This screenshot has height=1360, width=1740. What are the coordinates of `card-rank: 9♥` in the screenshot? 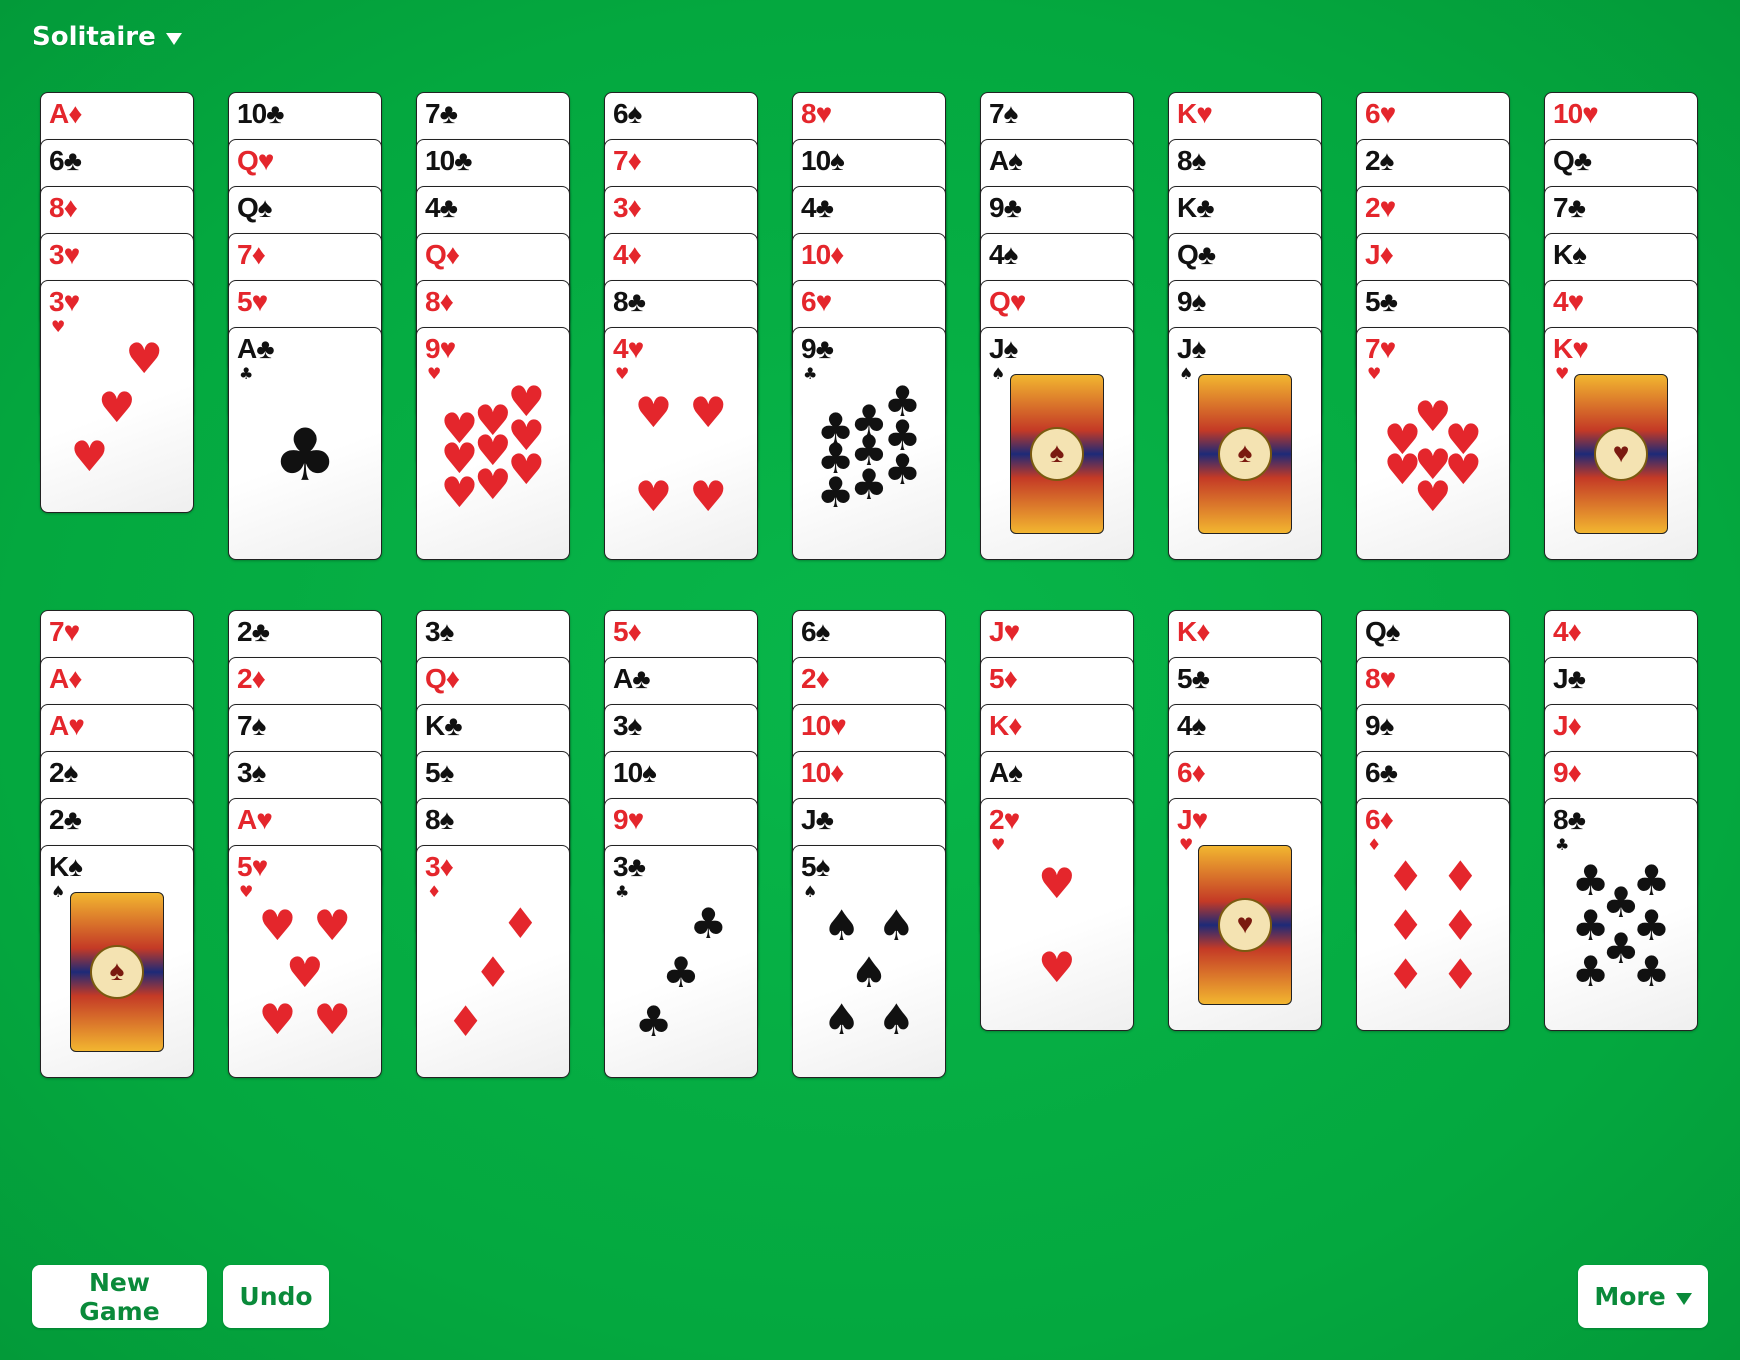 It's located at (628, 819).